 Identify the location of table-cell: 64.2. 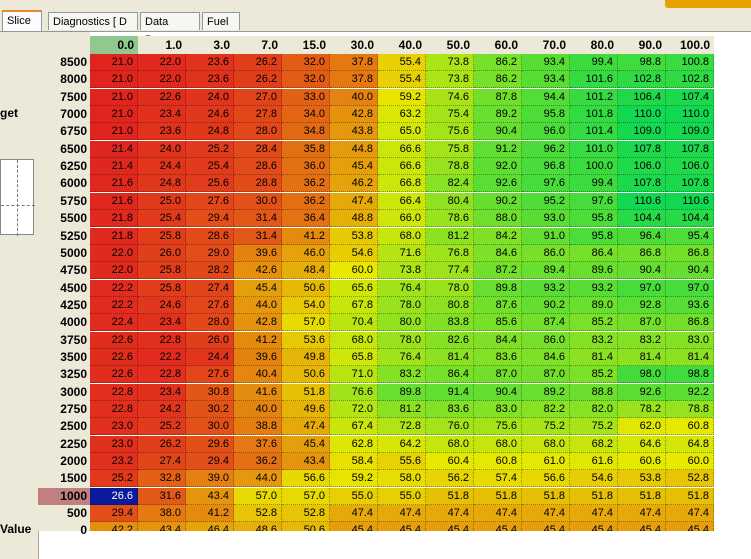
(402, 444).